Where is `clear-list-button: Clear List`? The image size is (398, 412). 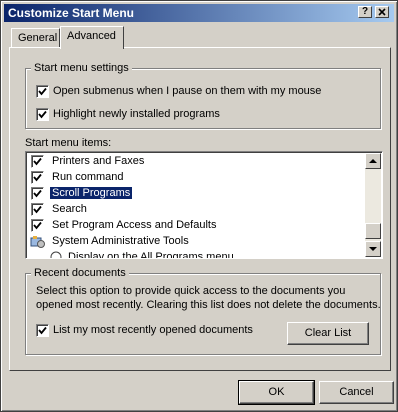 clear-list-button: Clear List is located at coordinates (328, 333).